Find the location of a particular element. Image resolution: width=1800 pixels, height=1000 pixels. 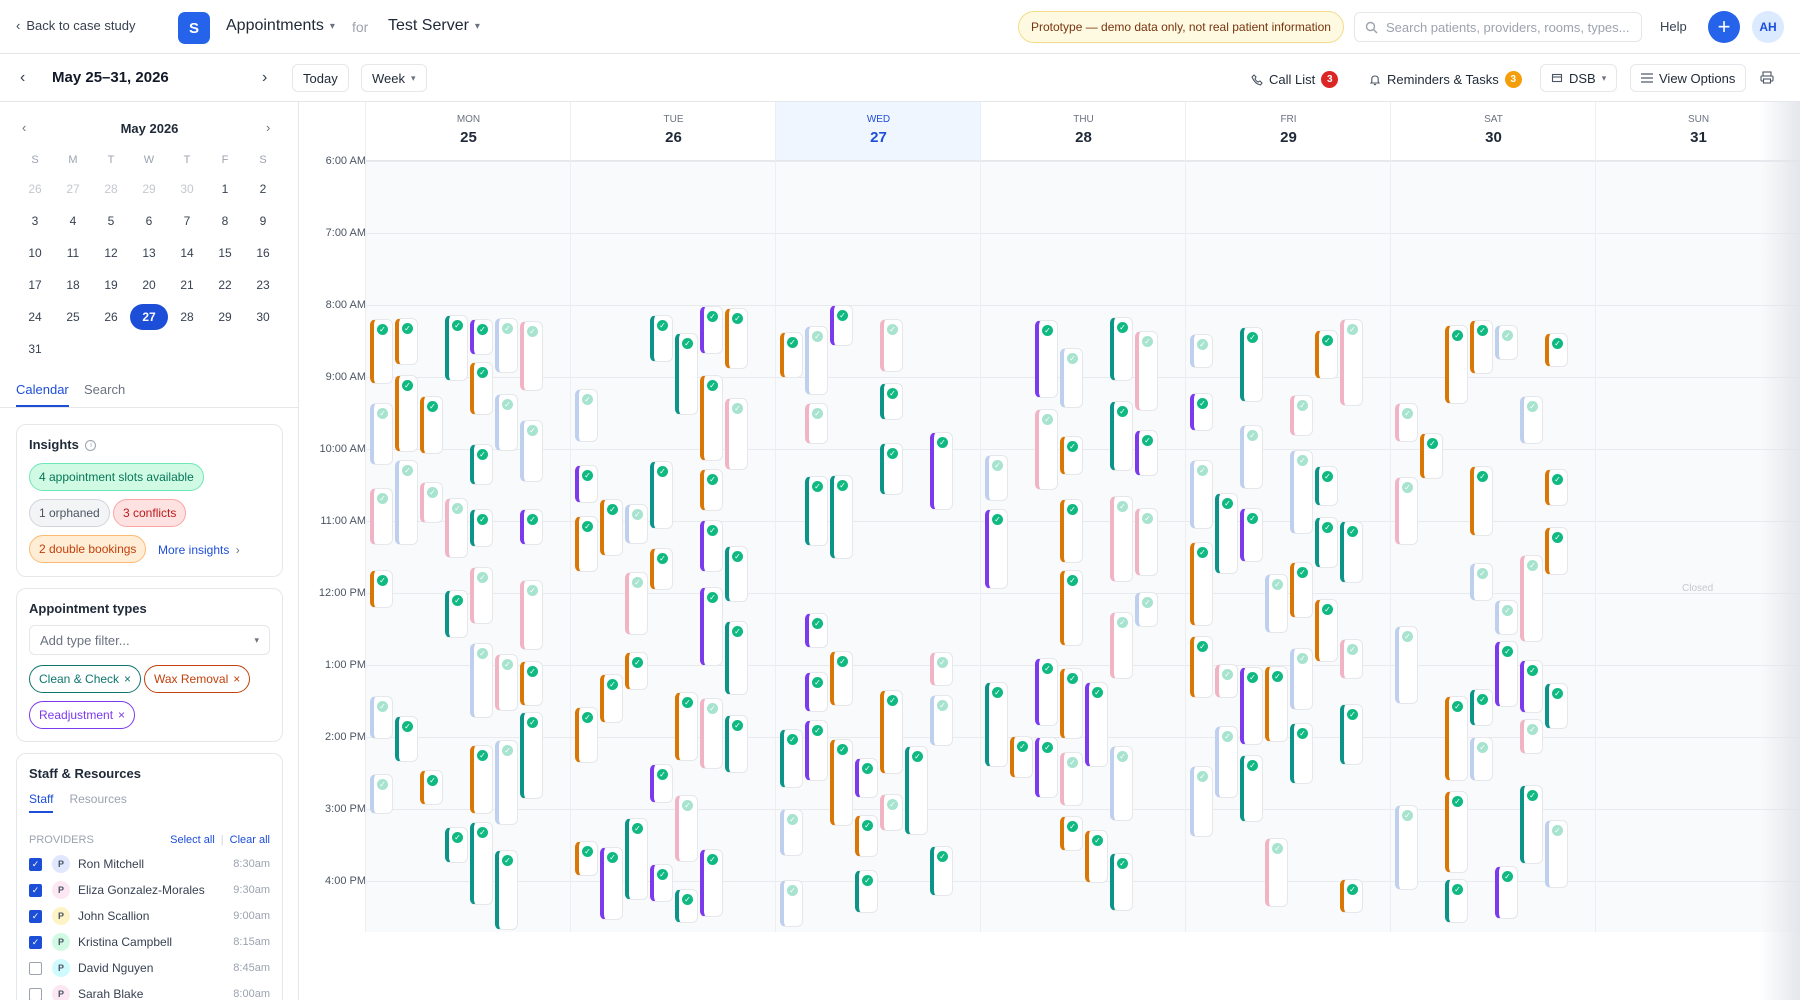

close-icon: × is located at coordinates (127, 679).